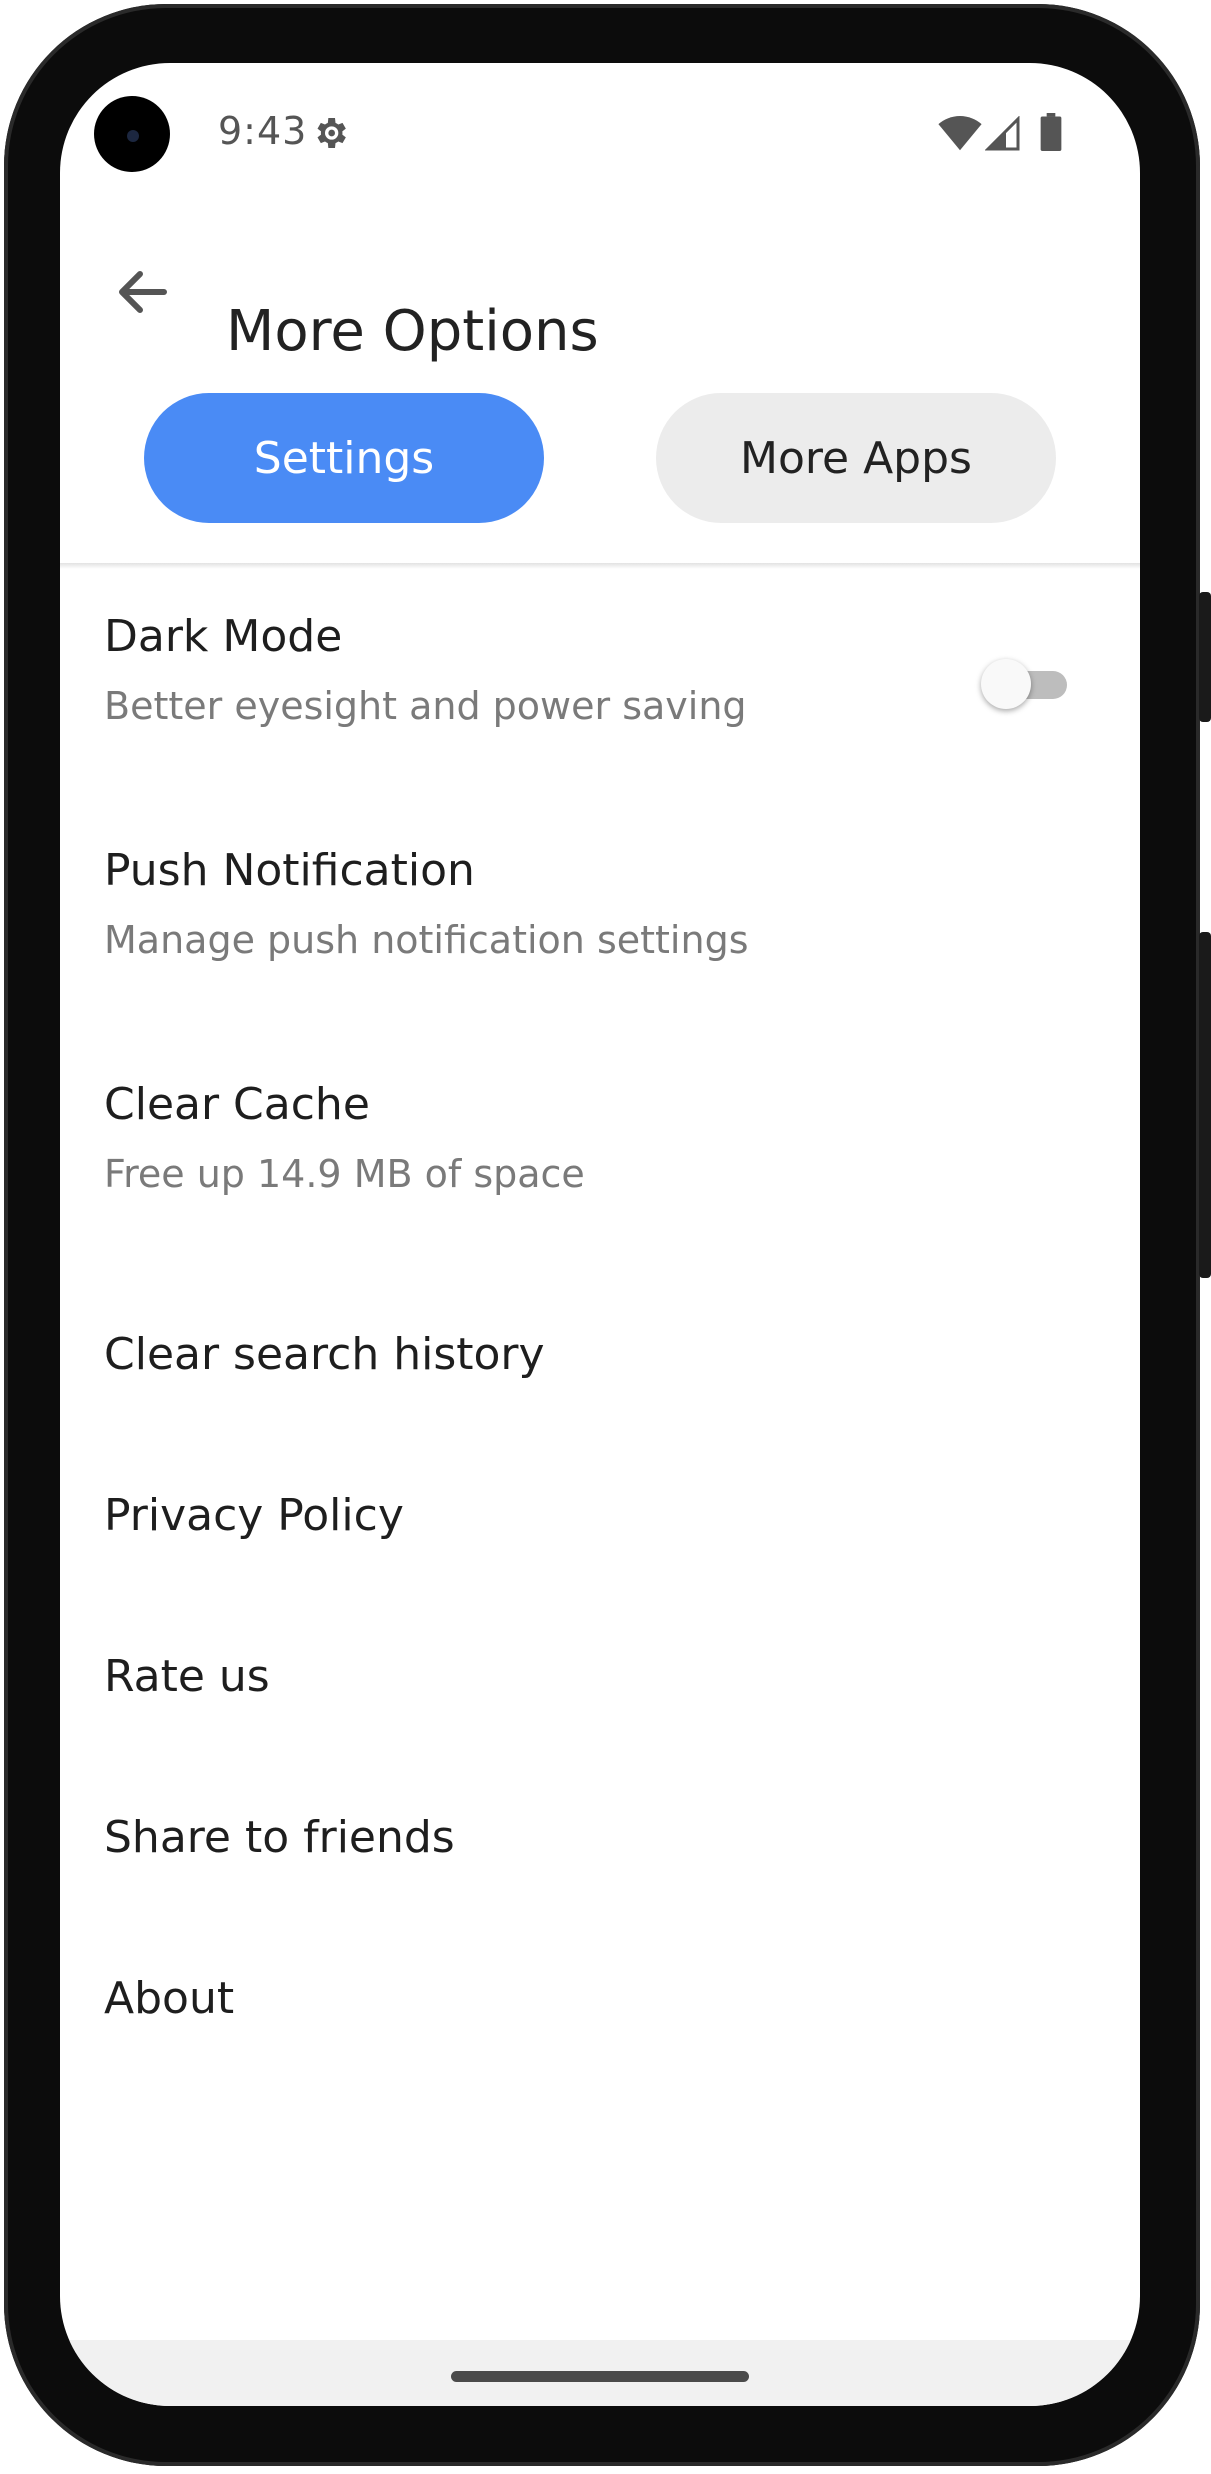 The width and height of the screenshot is (1211, 2474). What do you see at coordinates (600, 1154) in the screenshot?
I see `setting-clear-cache: Clear Cache Free up 14.9 MB of space` at bounding box center [600, 1154].